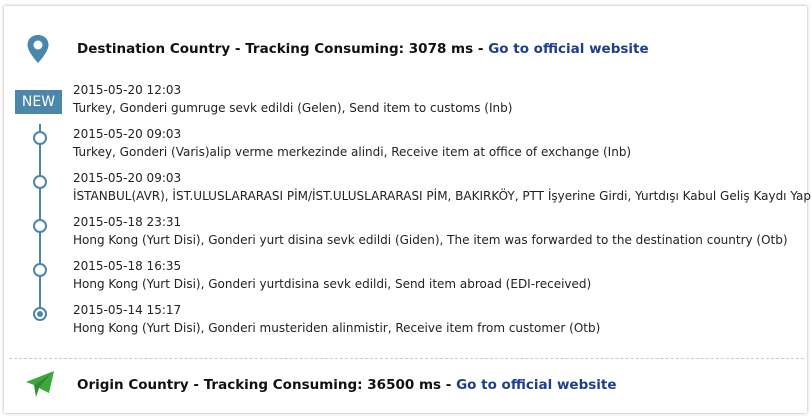 Image resolution: width=812 pixels, height=419 pixels. What do you see at coordinates (568, 49) in the screenshot?
I see `destination-official-website-link: Go to official website` at bounding box center [568, 49].